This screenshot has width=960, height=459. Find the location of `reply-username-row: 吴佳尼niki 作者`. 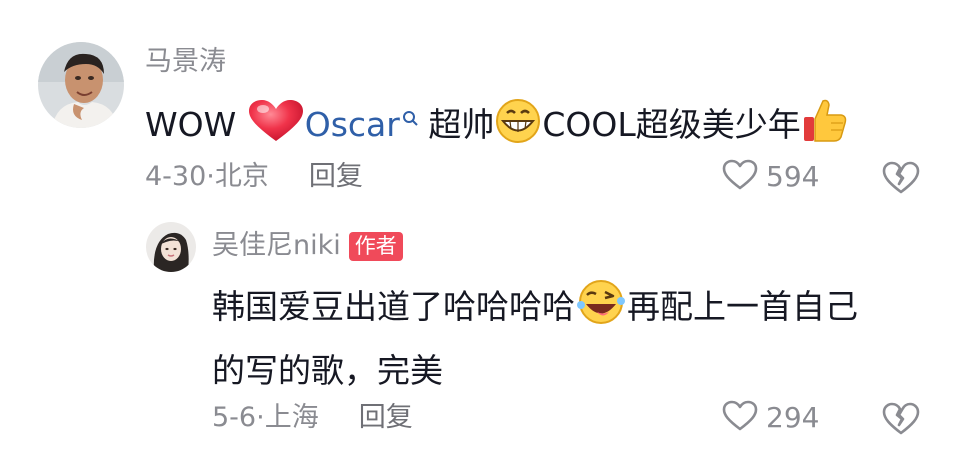

reply-username-row: 吴佳尼niki 作者 is located at coordinates (307, 246).